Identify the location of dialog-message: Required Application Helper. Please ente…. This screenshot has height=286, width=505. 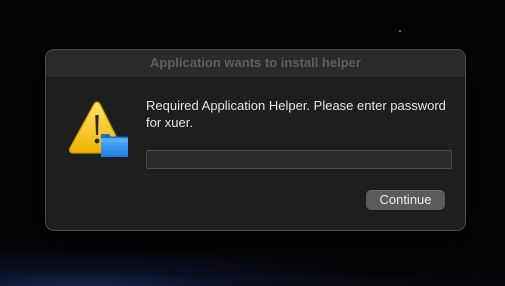
(296, 114).